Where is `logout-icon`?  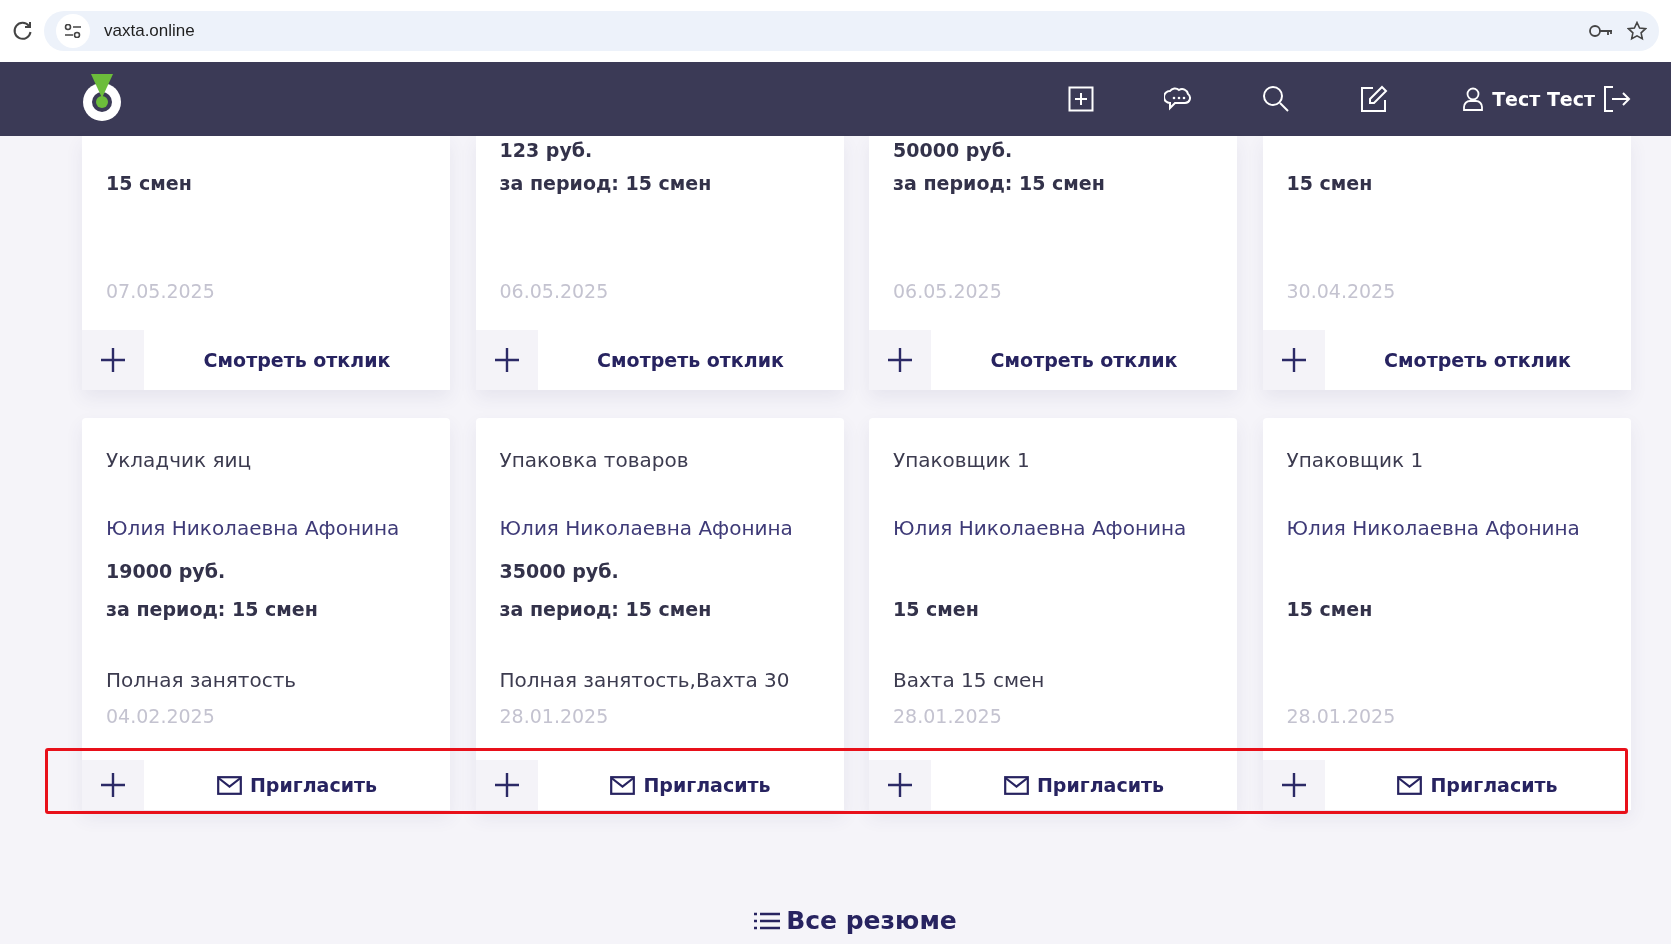 logout-icon is located at coordinates (1617, 99).